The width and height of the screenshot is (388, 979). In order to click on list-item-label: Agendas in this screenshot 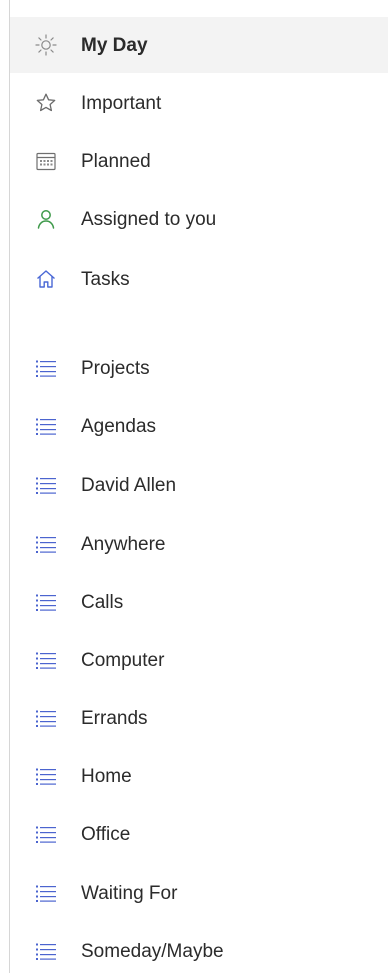, I will do `click(119, 426)`.